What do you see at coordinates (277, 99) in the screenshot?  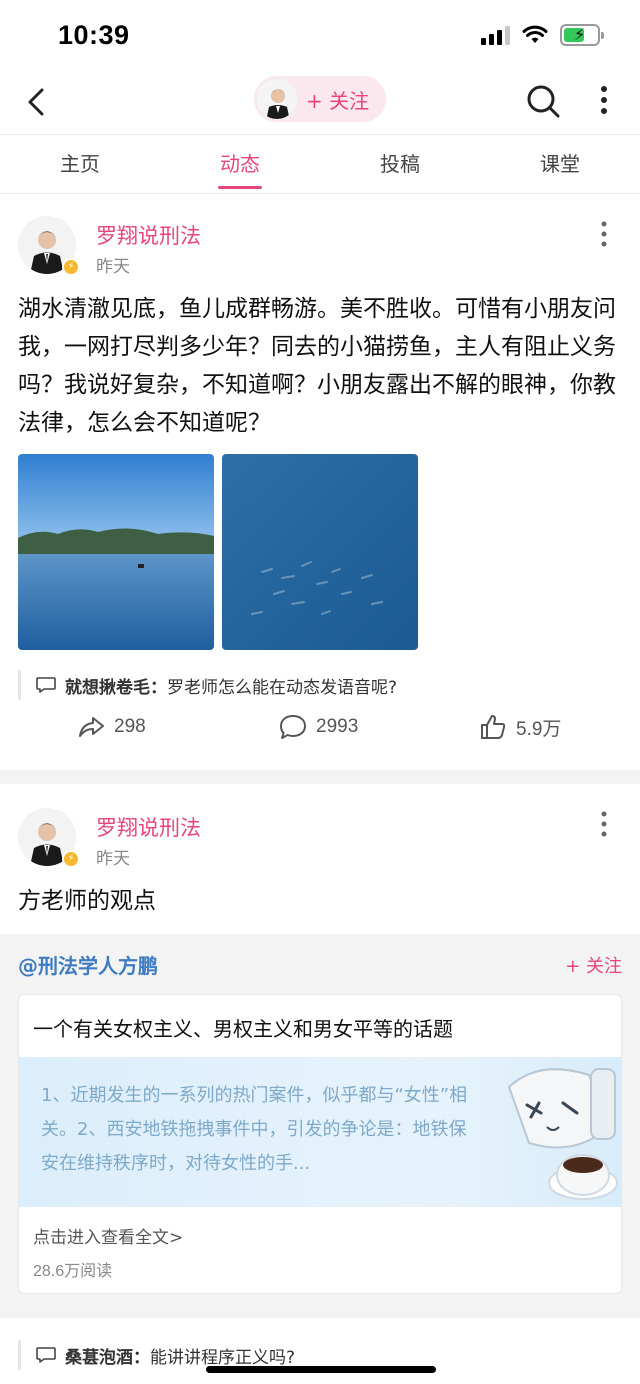 I see `avatar` at bounding box center [277, 99].